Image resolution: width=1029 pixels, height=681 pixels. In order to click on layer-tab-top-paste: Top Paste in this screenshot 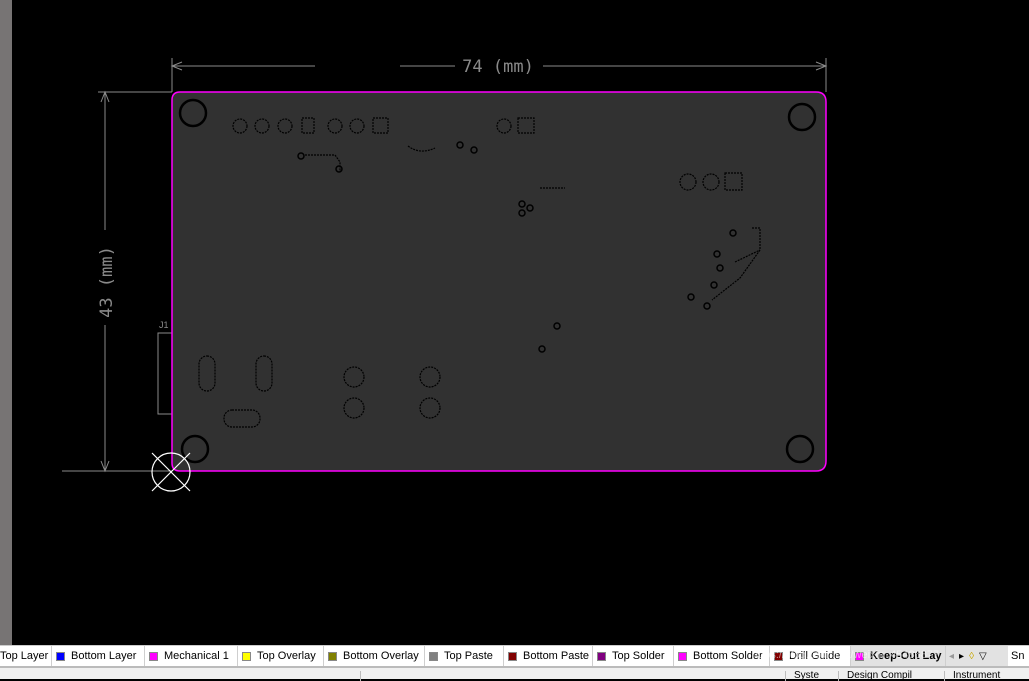, I will do `click(464, 656)`.